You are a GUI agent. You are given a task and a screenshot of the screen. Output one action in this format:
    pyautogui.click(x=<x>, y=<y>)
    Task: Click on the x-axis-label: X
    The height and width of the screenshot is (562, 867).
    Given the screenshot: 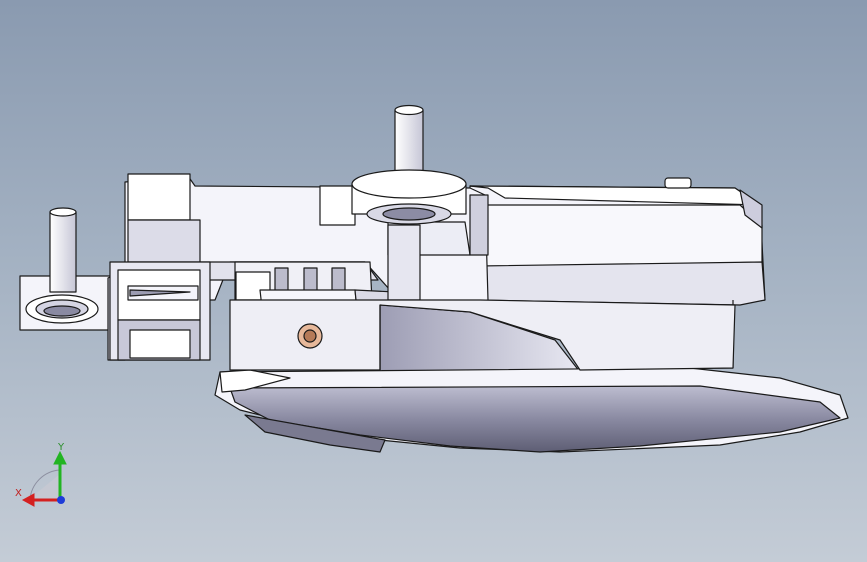 What is the action you would take?
    pyautogui.click(x=18, y=493)
    